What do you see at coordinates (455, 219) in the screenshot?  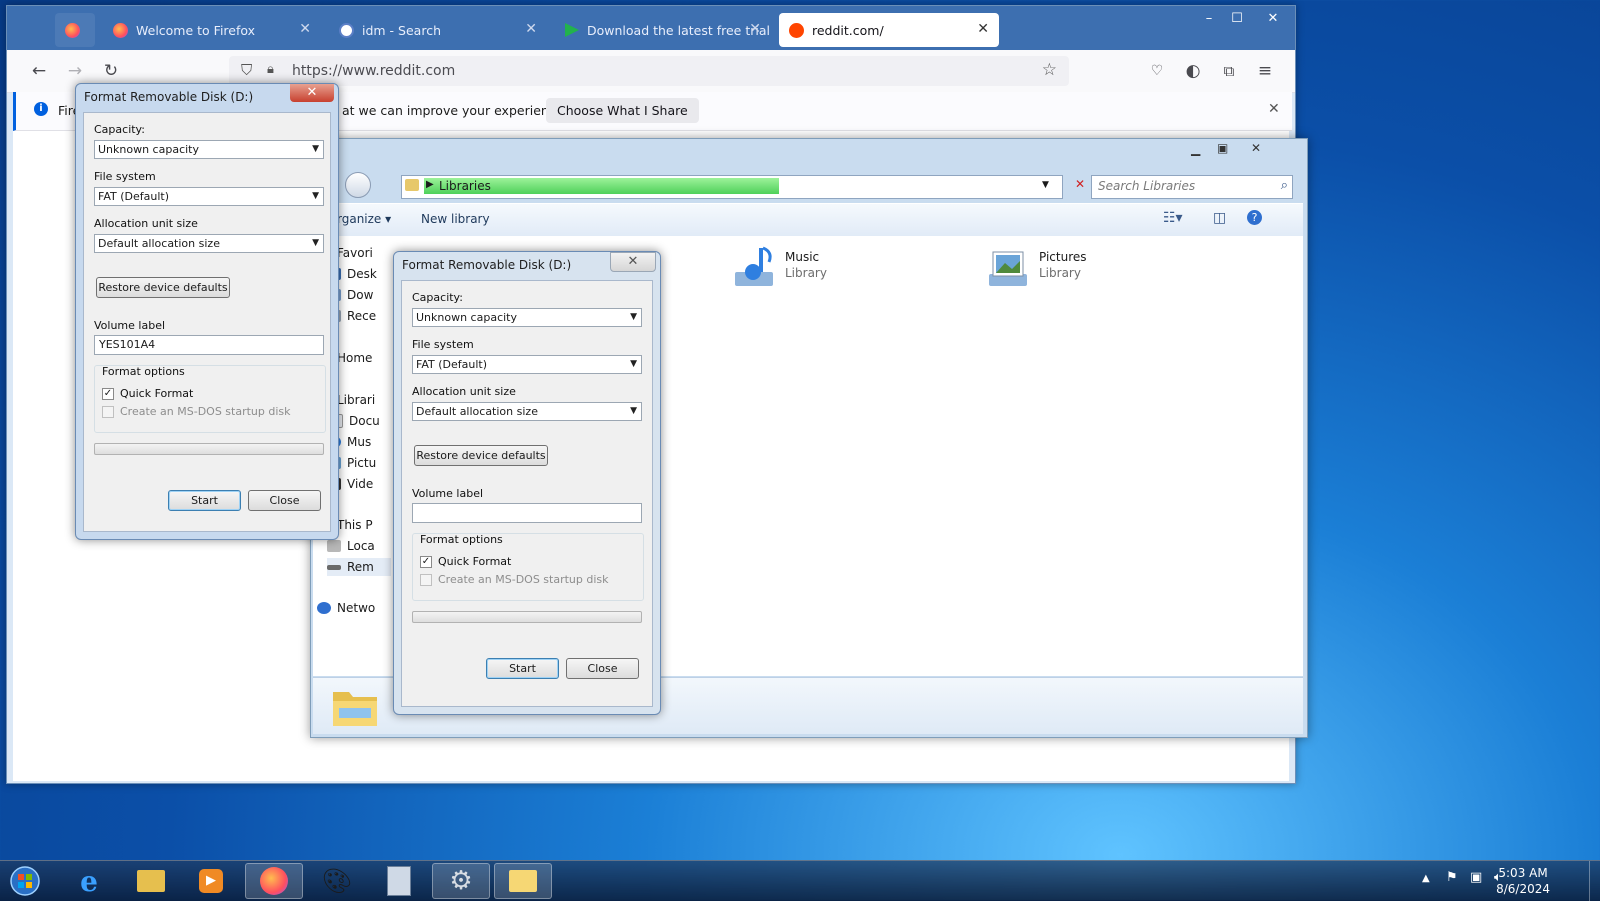 I see `new-library-button: New library` at bounding box center [455, 219].